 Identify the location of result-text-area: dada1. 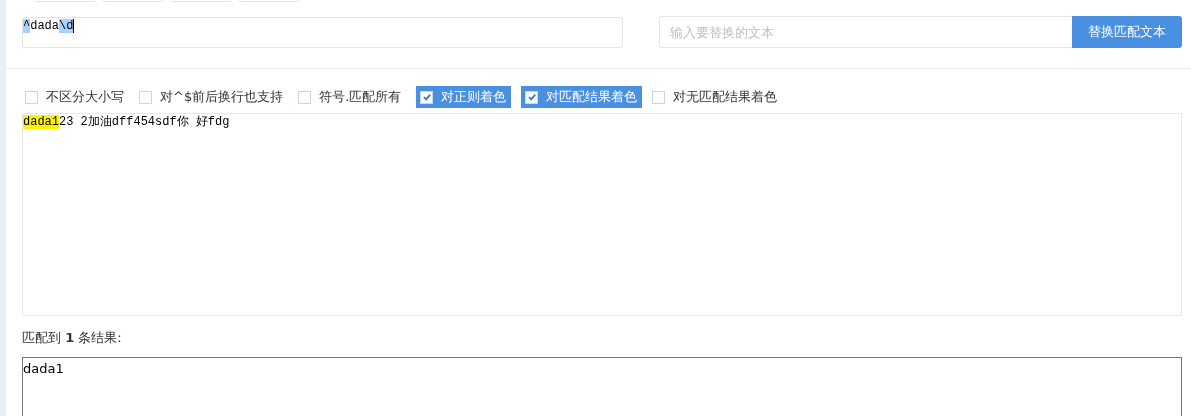
(602, 386).